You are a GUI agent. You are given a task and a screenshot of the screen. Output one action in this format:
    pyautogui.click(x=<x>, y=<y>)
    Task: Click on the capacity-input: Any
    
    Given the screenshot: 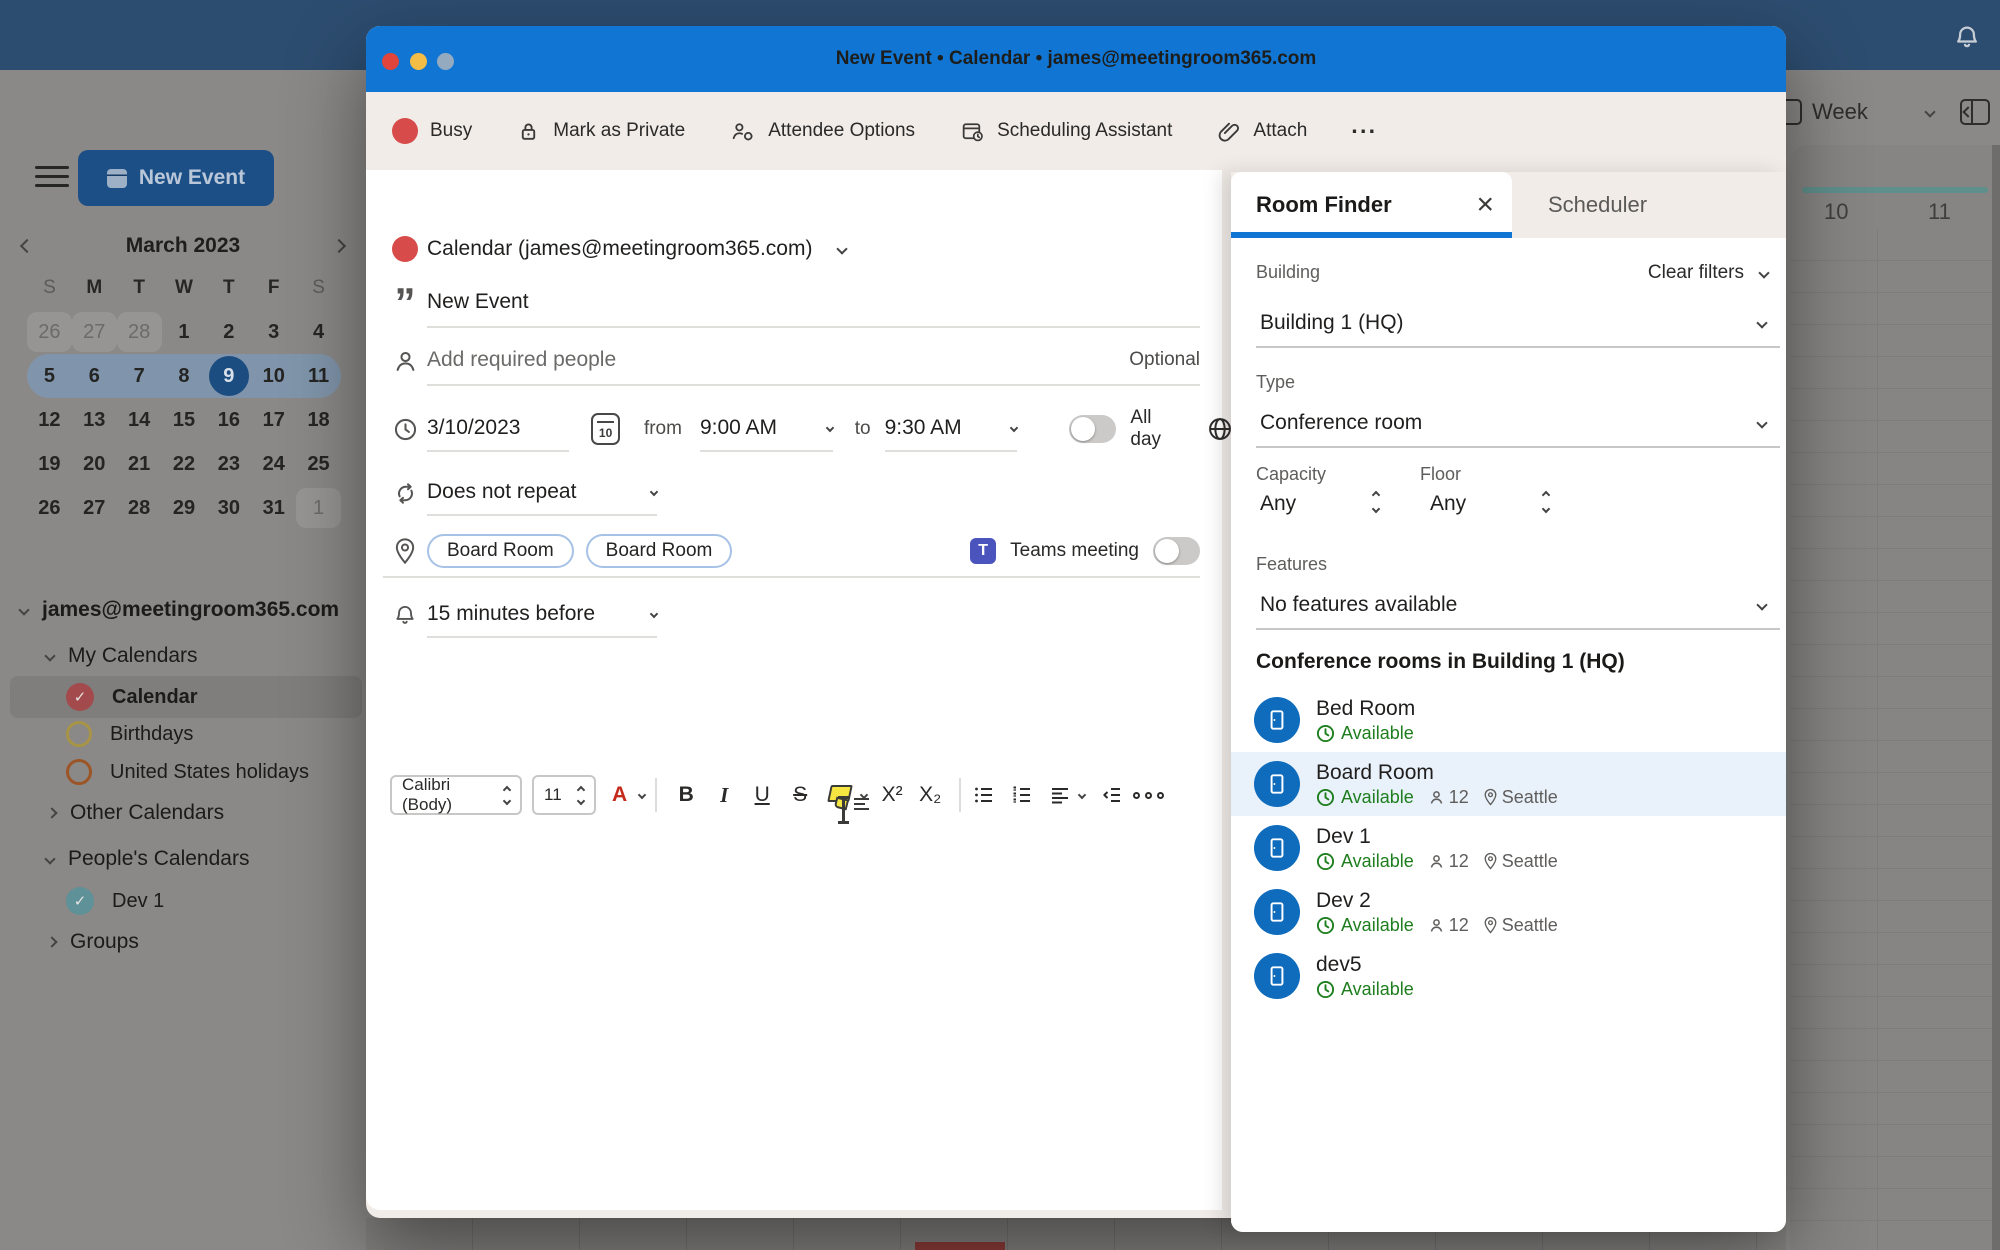 What is the action you would take?
    pyautogui.click(x=1278, y=504)
    